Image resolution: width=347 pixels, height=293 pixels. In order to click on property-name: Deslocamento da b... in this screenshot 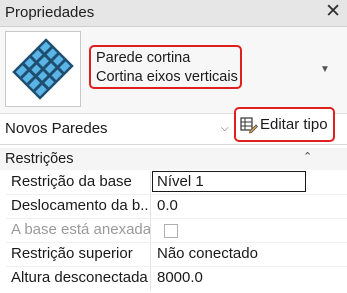, I will do `click(81, 205)`.